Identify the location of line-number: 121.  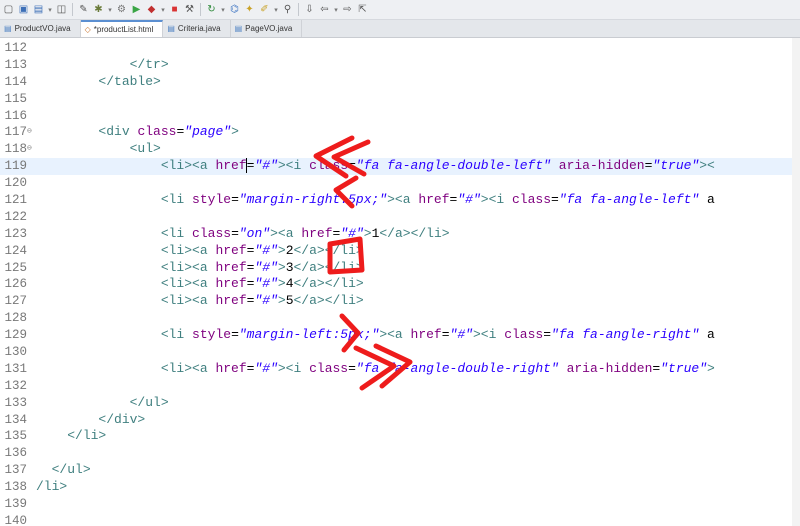
(15, 200).